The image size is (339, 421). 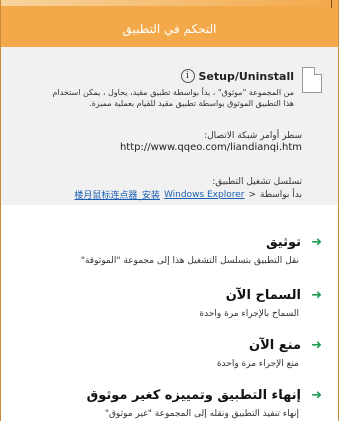 I want to click on action-allow-once: ➜ السماح الآن السماح بالإجراء مرة واحدة, so click(x=164, y=303).